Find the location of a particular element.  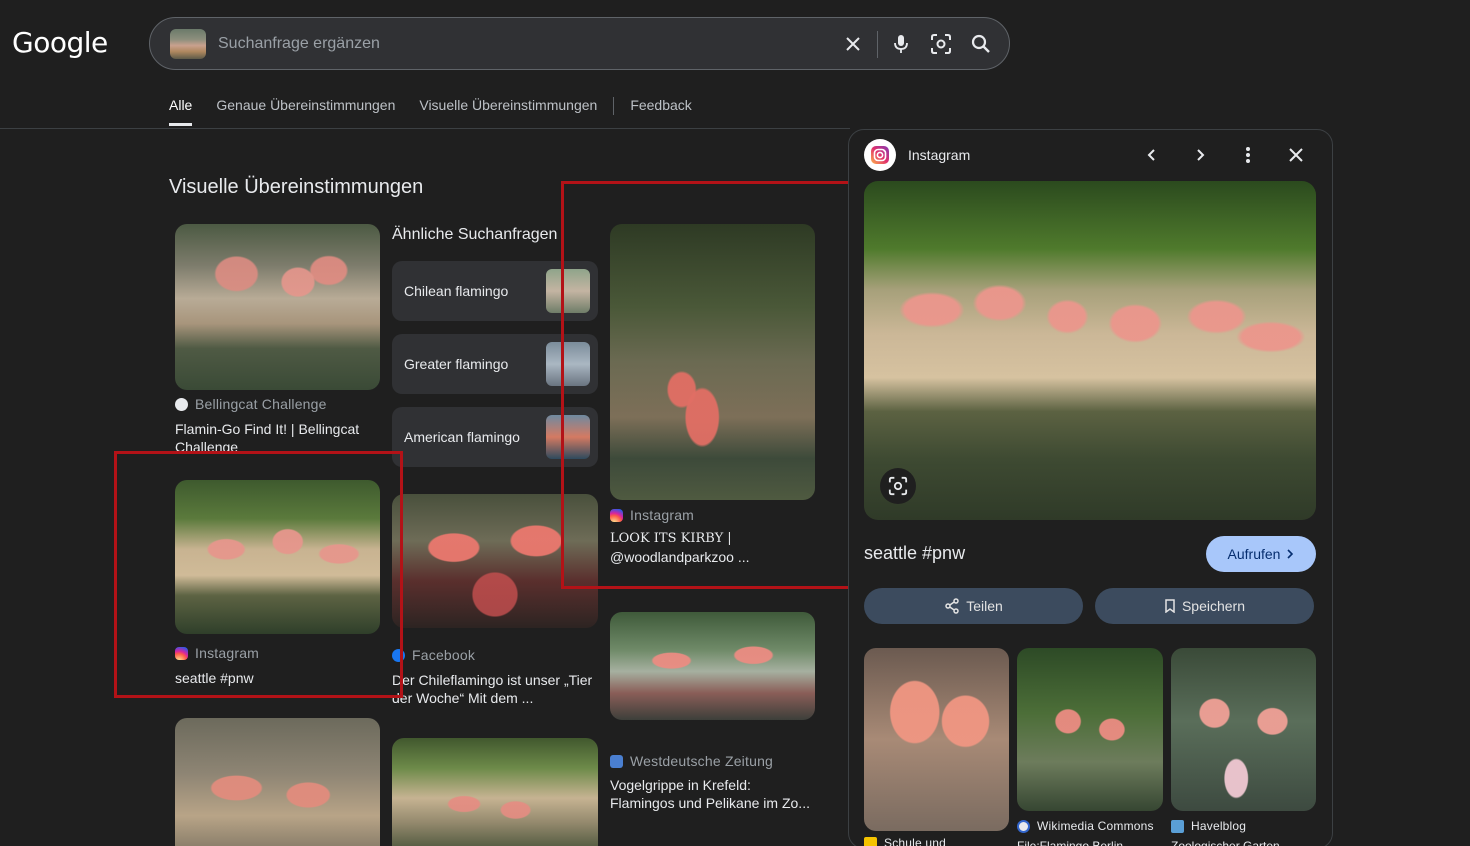

similar-source: Havelblog is located at coordinates (1208, 826).